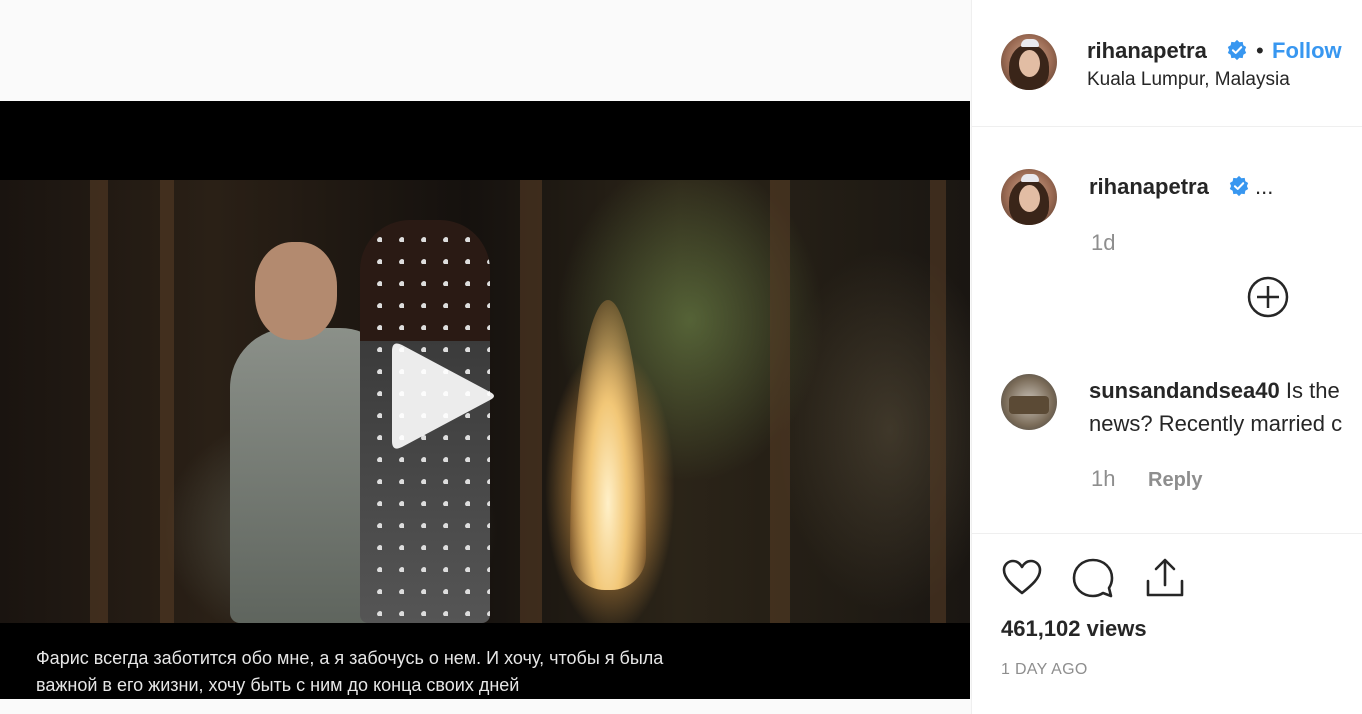 The image size is (1362, 714). What do you see at coordinates (1149, 187) in the screenshot?
I see `caption-username: rihanapetra` at bounding box center [1149, 187].